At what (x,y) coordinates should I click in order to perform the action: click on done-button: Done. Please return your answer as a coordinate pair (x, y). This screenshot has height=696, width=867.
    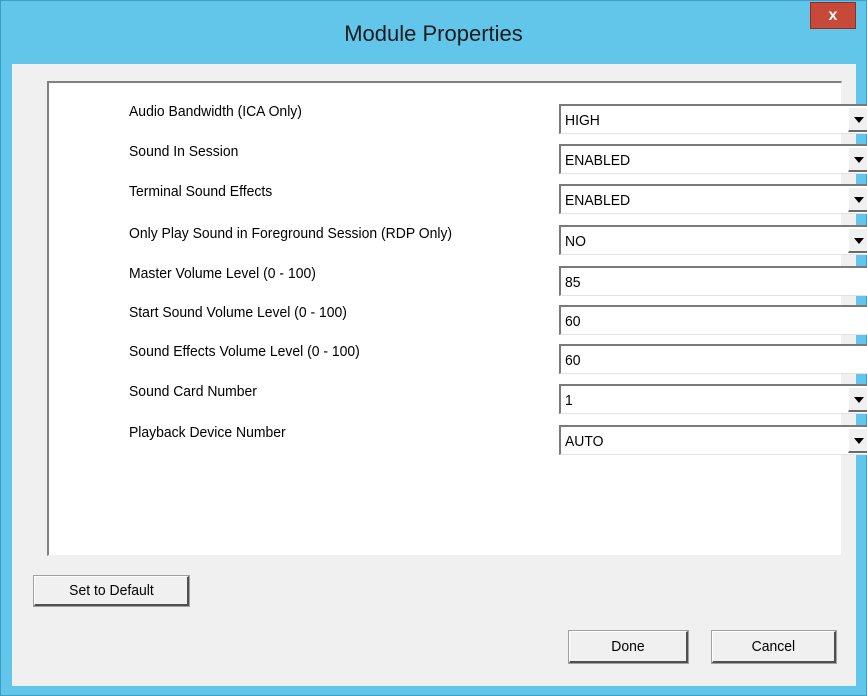
    Looking at the image, I should click on (628, 647).